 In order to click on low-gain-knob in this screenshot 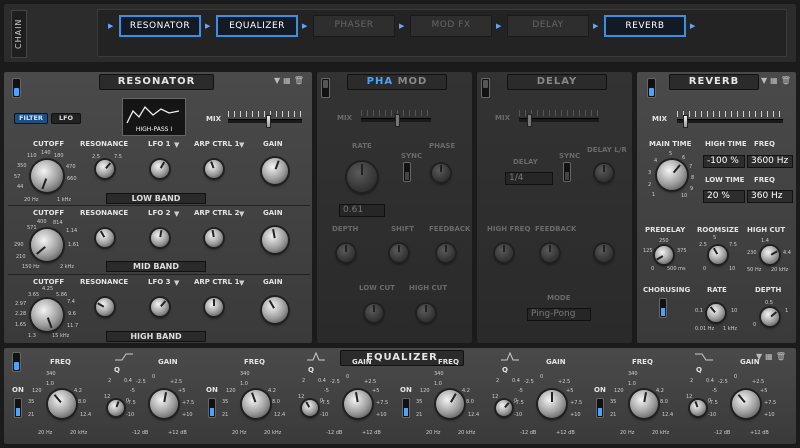, I will do `click(275, 171)`.